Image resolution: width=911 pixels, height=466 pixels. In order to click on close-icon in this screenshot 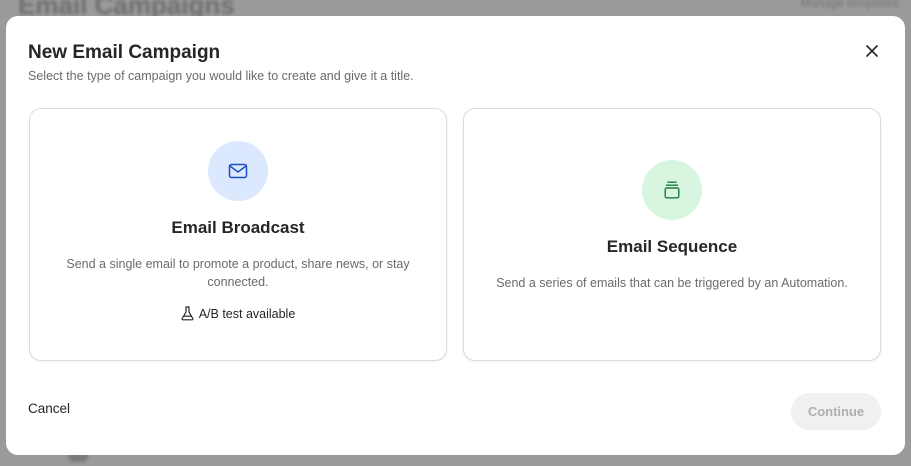, I will do `click(872, 51)`.